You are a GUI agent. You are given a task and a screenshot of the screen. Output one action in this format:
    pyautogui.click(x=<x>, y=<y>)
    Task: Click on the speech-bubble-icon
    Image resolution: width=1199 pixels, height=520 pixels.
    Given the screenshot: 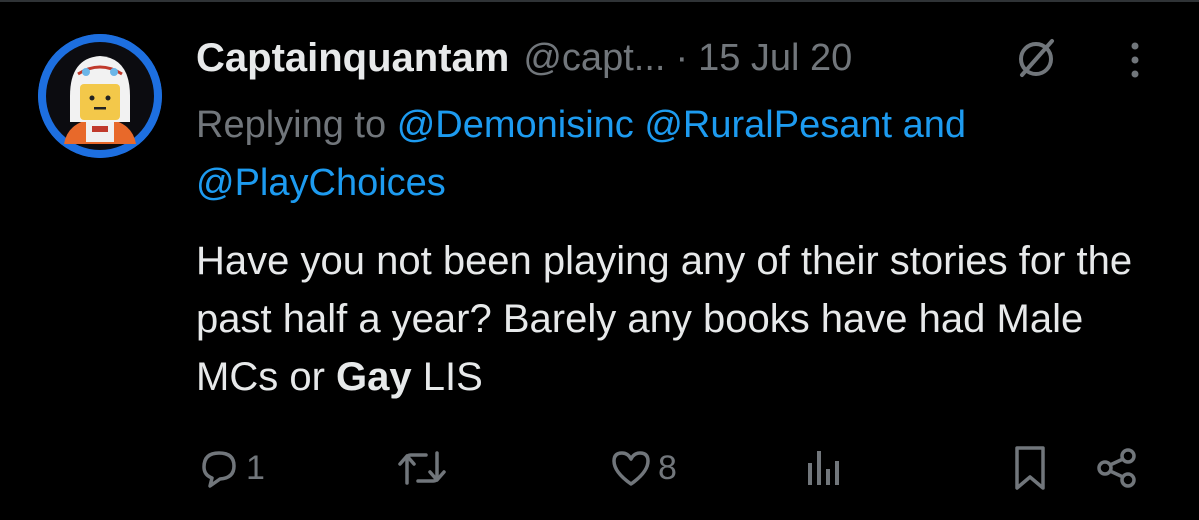 What is the action you would take?
    pyautogui.click(x=219, y=468)
    